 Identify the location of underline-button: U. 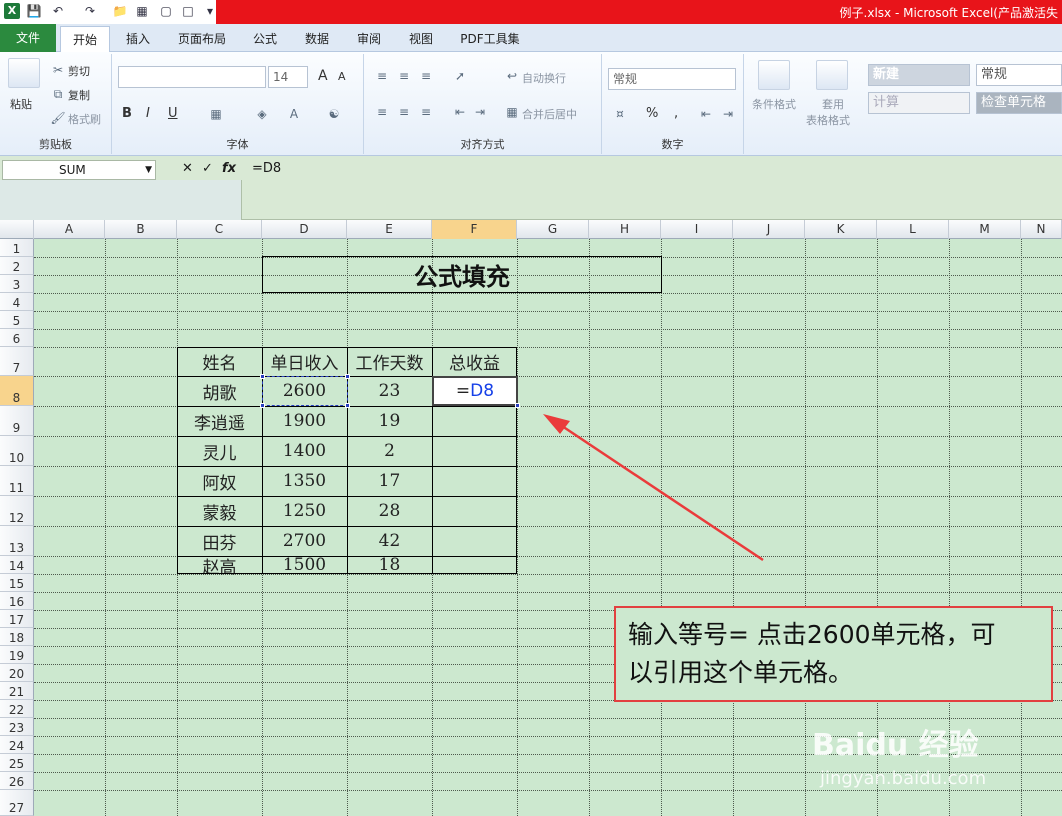
(173, 113).